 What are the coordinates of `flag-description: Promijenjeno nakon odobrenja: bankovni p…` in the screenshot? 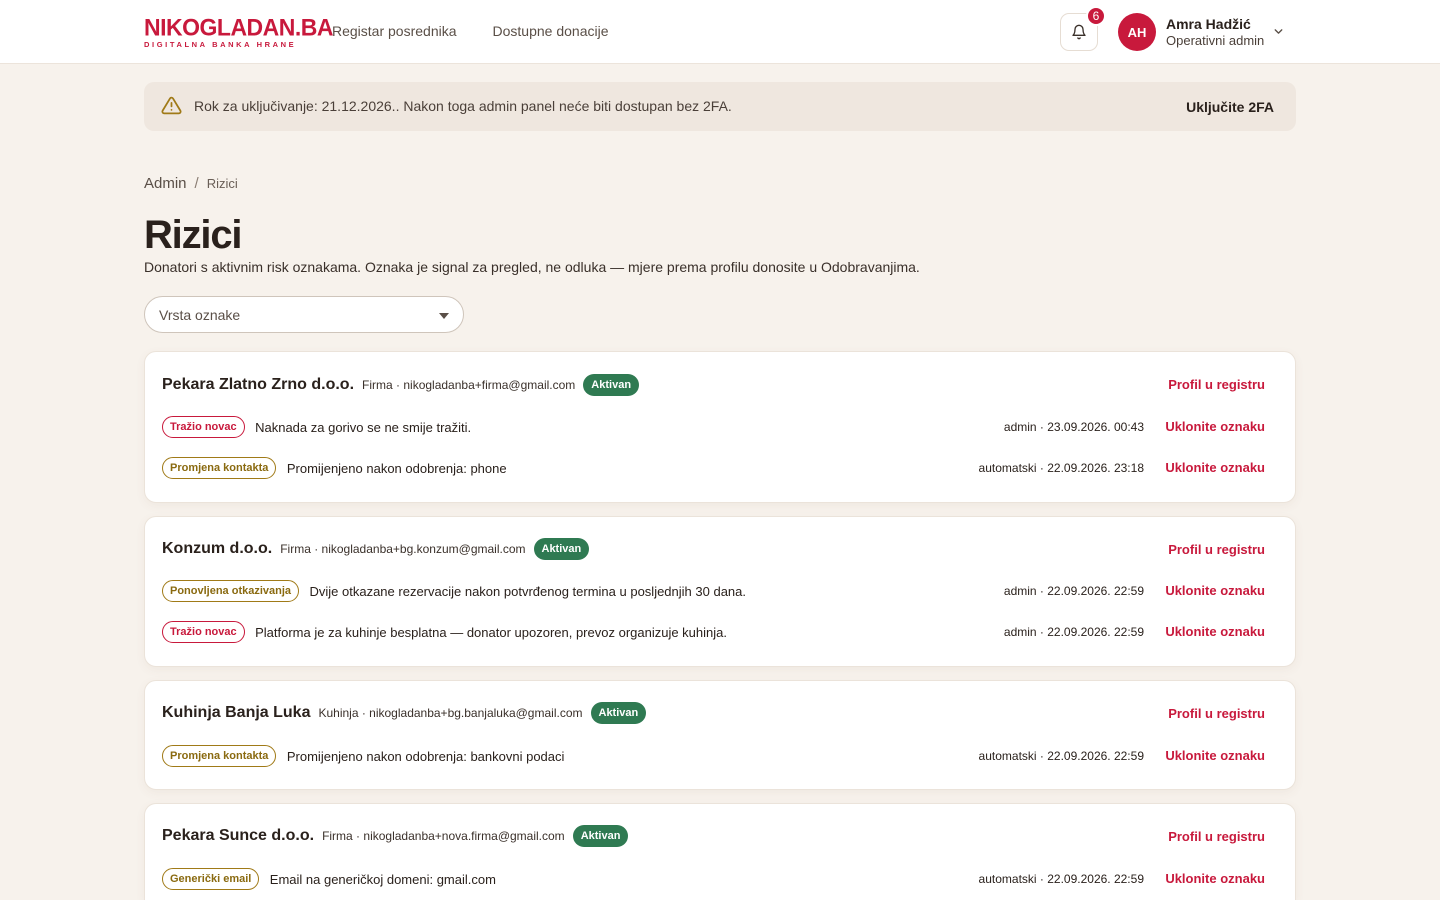 It's located at (425, 756).